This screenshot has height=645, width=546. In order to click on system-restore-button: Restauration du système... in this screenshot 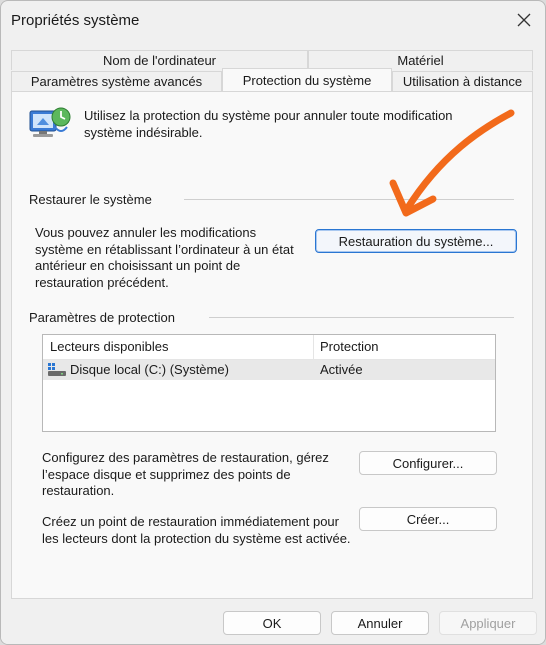, I will do `click(416, 241)`.